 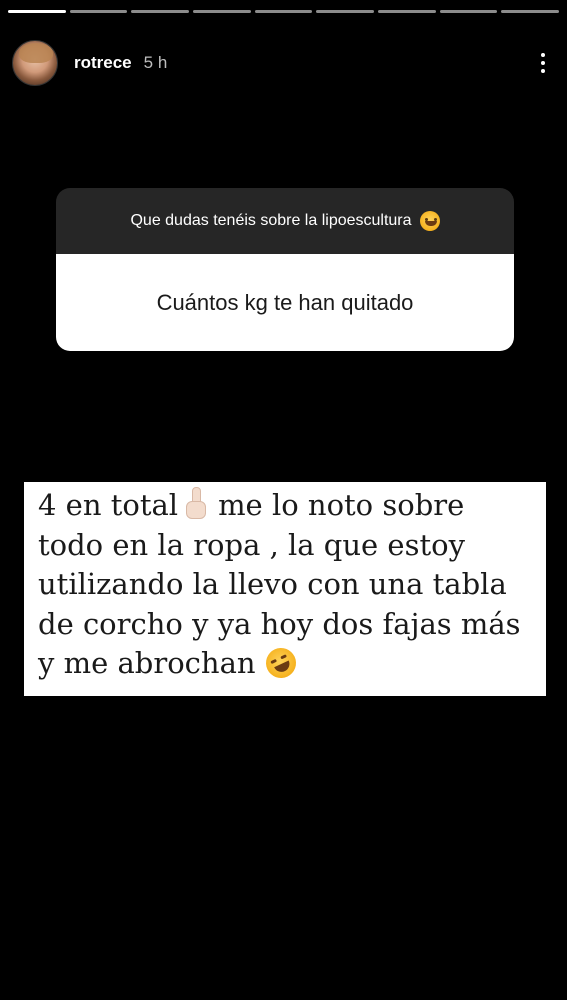 I want to click on reply-line: de corcho y ya hoy dos fajas más, so click(x=279, y=623).